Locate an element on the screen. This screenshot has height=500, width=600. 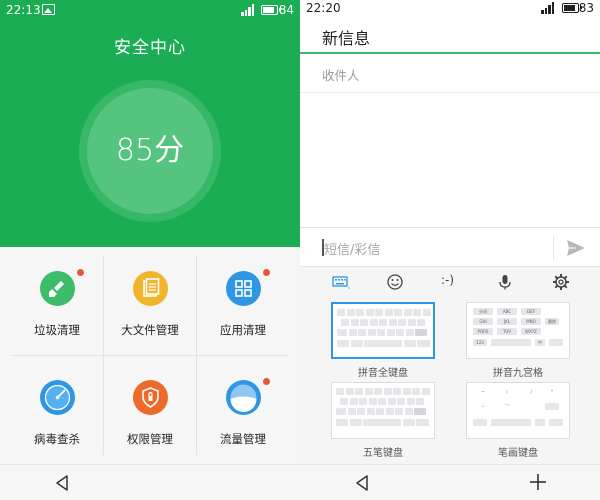
tile-app-clean: 应用清理 is located at coordinates (243, 301).